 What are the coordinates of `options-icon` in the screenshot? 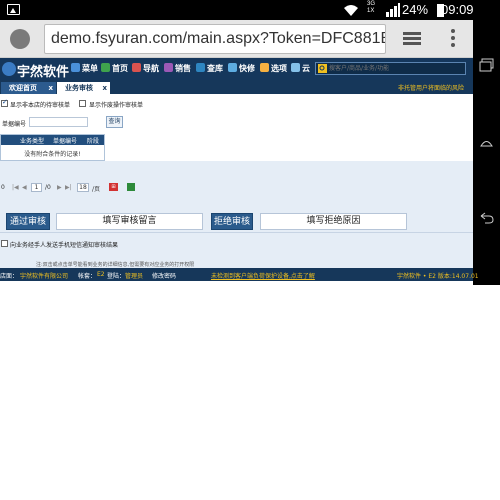 It's located at (264, 67).